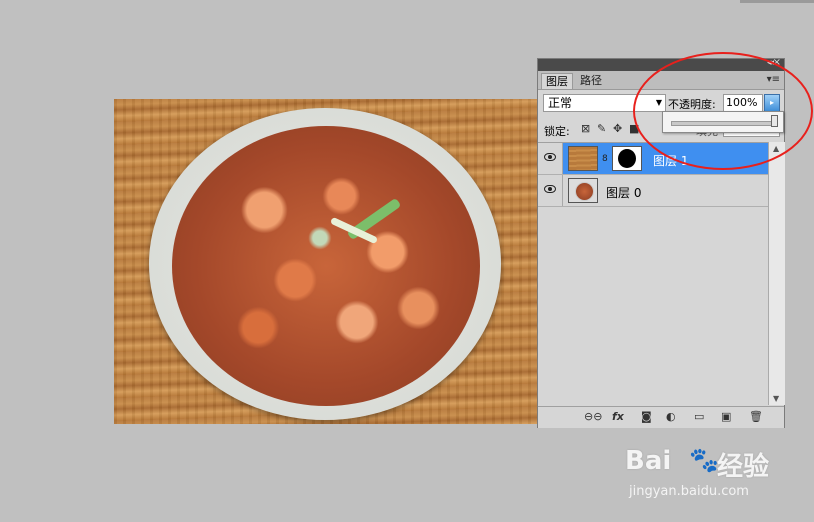 The height and width of the screenshot is (522, 814). I want to click on baidu-watermark: Bai 🐾 经验 jingyan.baidu.com, so click(700, 477).